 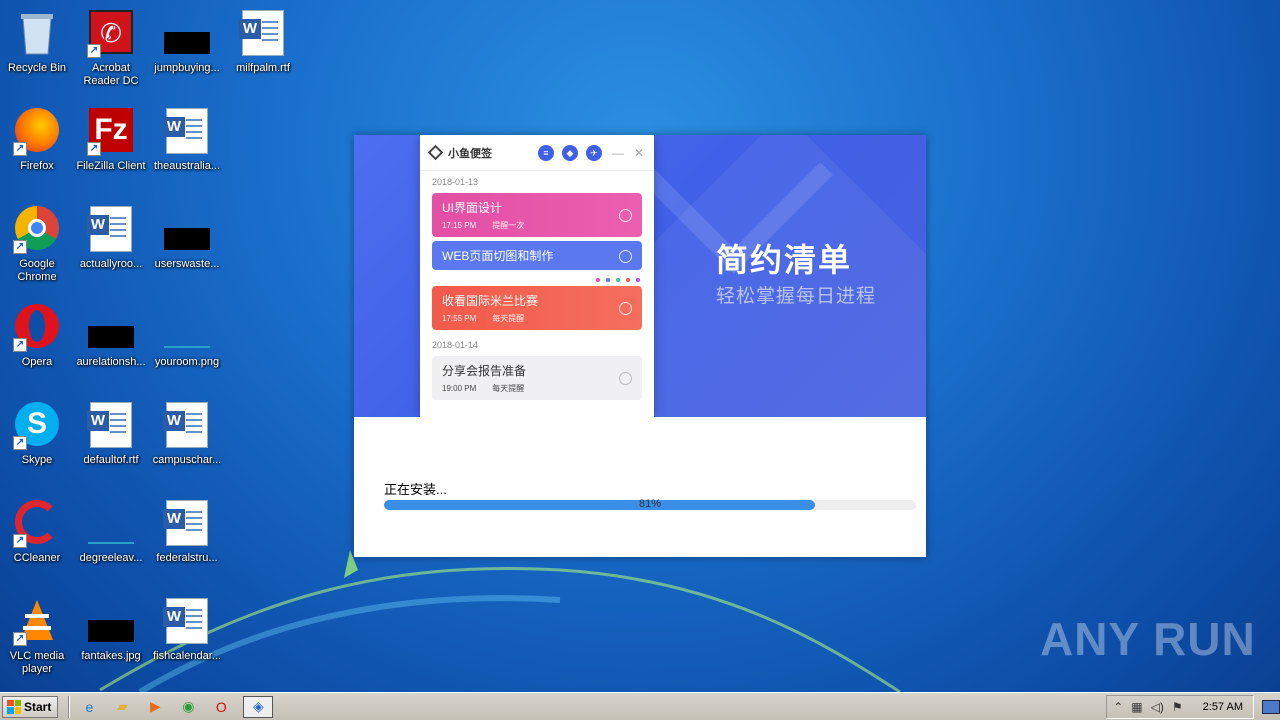 I want to click on desktop-icon: Fz ↗ FileZilla Client, so click(x=111, y=137).